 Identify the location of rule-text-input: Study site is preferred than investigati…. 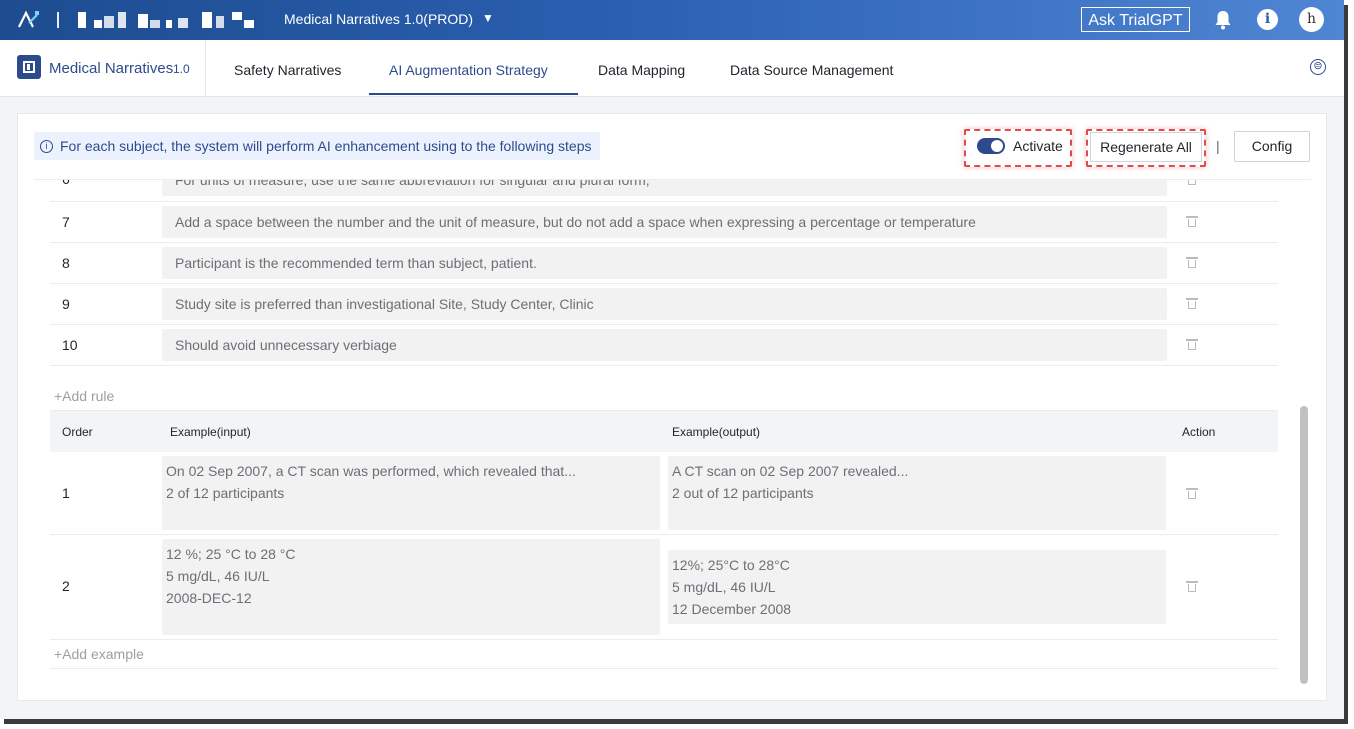
(664, 304).